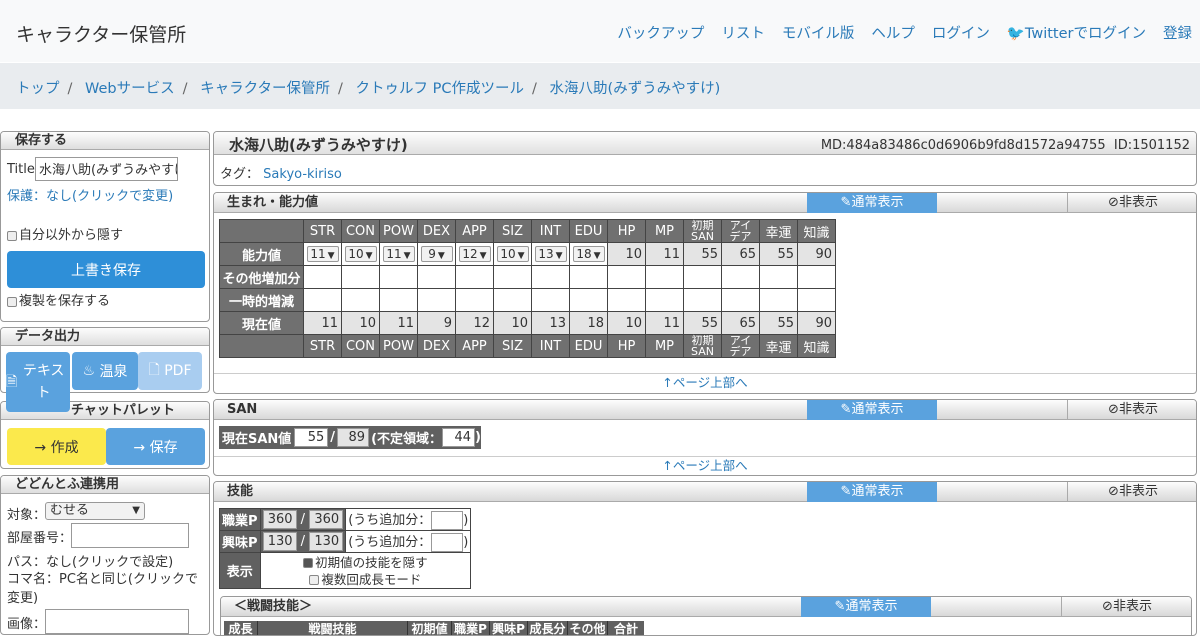 This screenshot has width=1200, height=636. Describe the element at coordinates (1126, 607) in the screenshot. I see `combat-hide-toggle: ⊘非表示` at that location.